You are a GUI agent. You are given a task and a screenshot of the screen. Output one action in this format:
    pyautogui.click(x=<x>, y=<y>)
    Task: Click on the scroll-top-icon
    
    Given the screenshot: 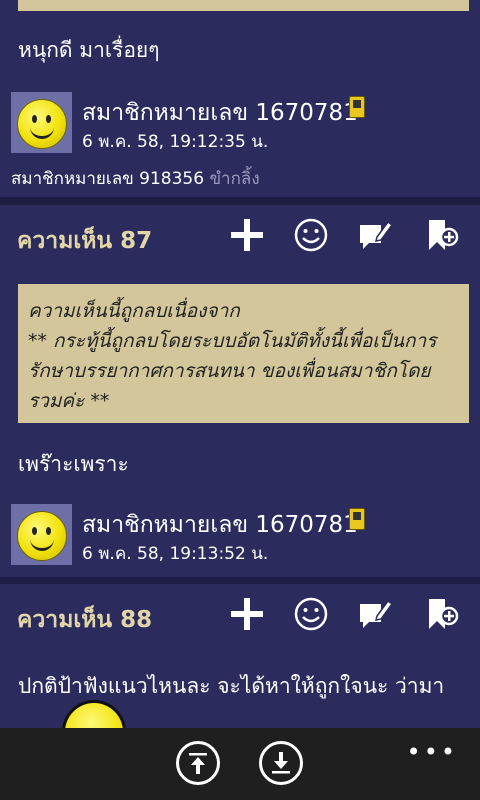 What is the action you would take?
    pyautogui.click(x=198, y=763)
    